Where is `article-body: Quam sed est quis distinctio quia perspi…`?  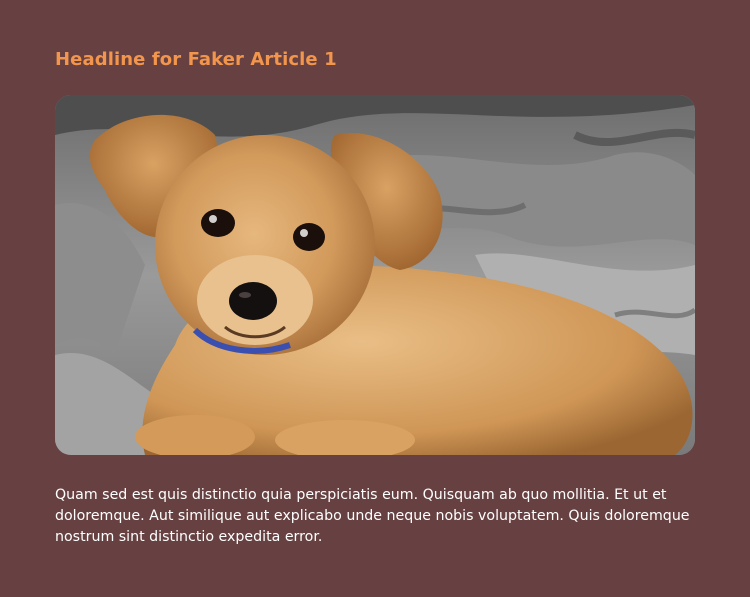
article-body: Quam sed est quis distinctio quia perspi… is located at coordinates (372, 516).